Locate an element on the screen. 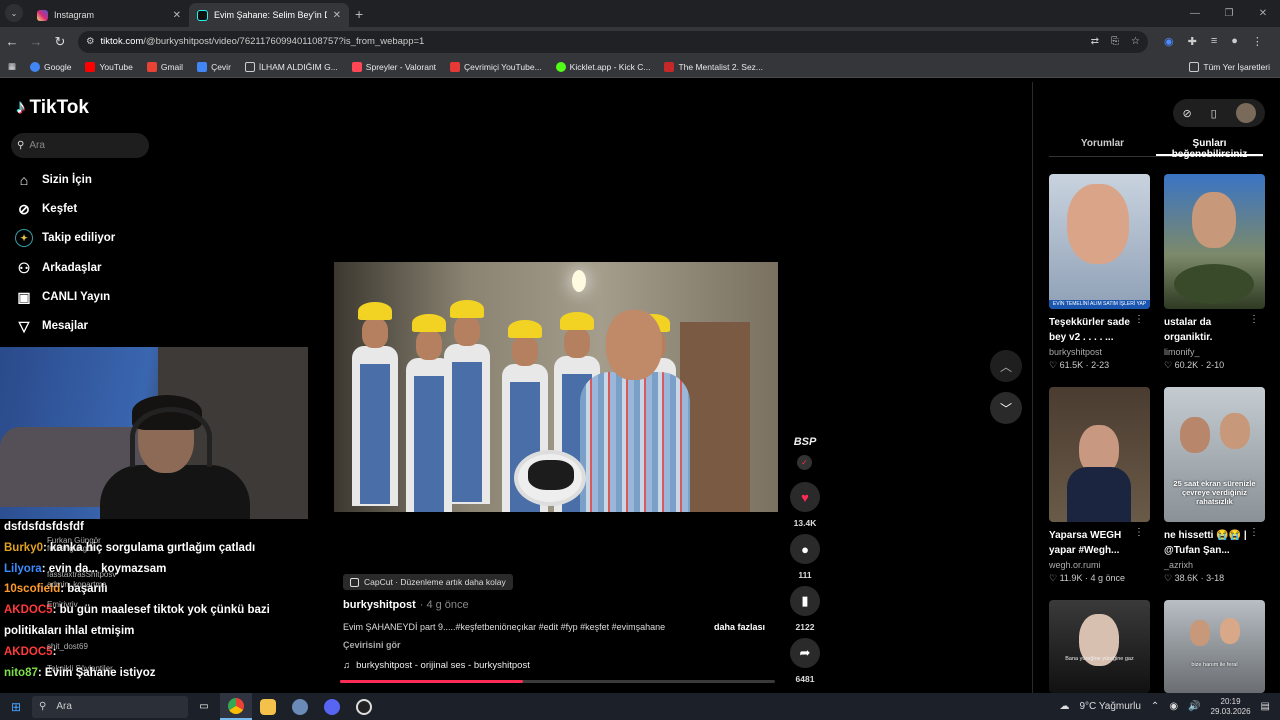  reading-list-icon: ≡ is located at coordinates (1214, 41).